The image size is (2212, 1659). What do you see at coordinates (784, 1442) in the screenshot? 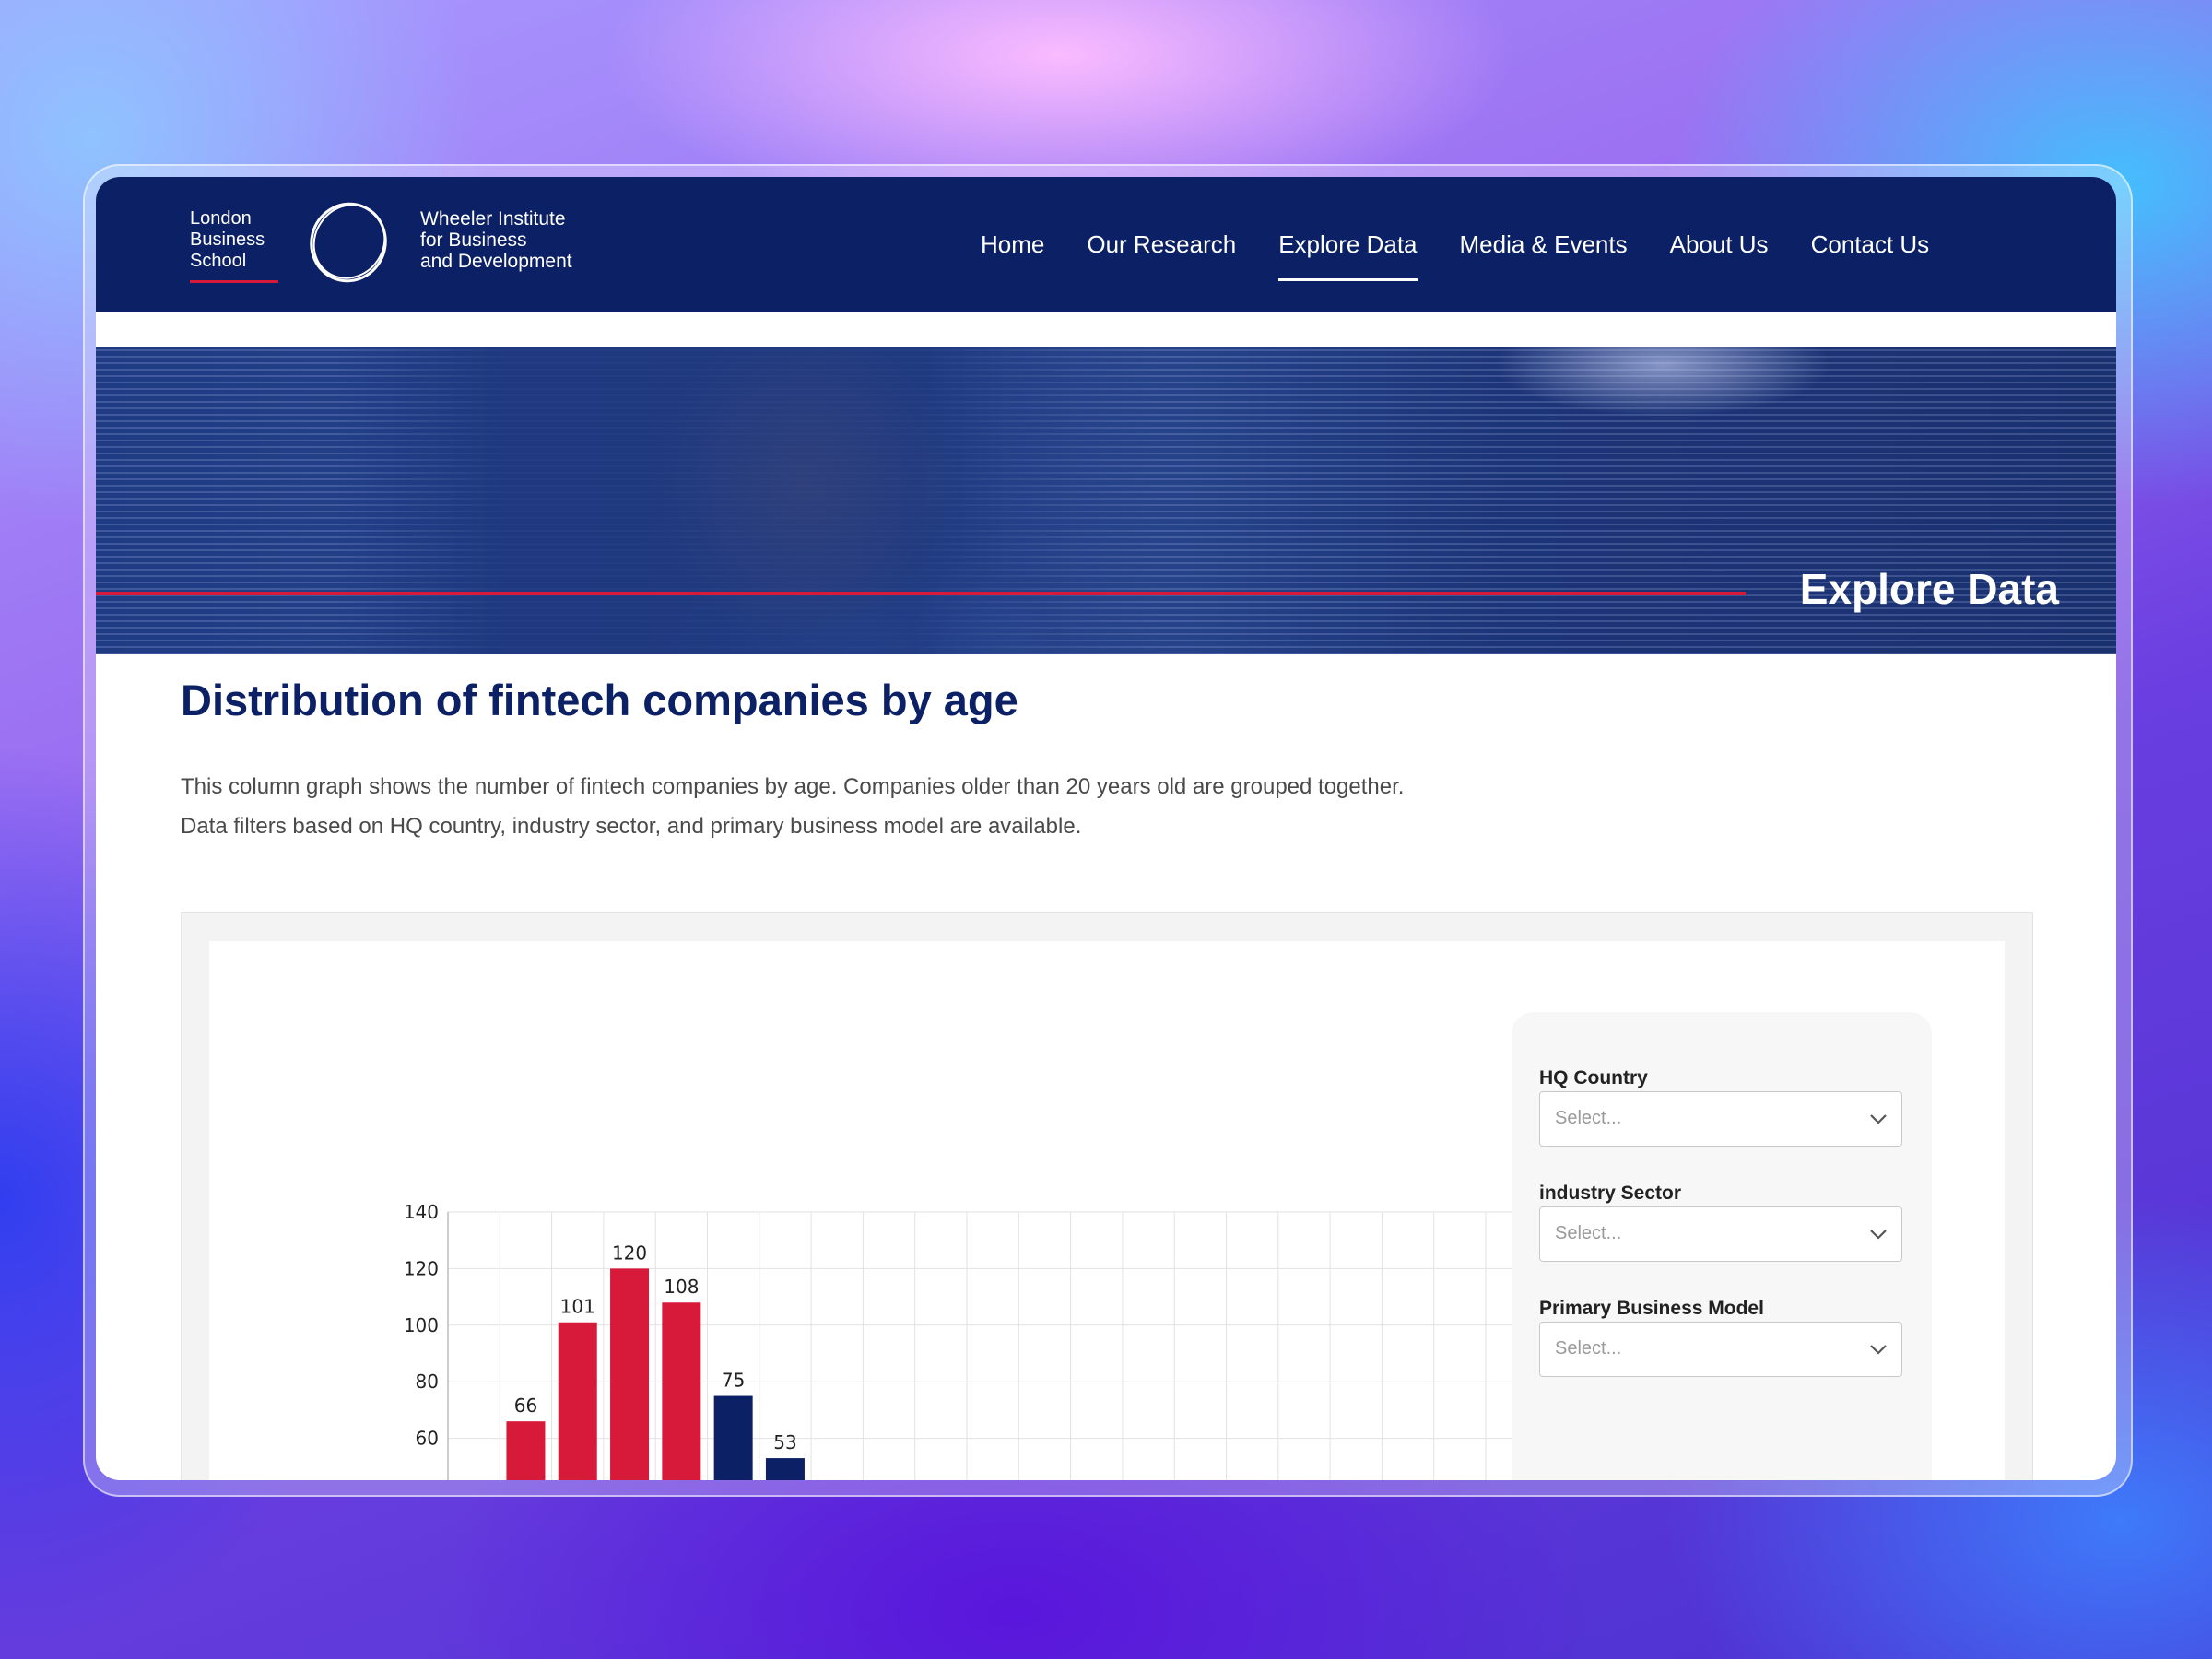
I see `bar-value-label: 53` at bounding box center [784, 1442].